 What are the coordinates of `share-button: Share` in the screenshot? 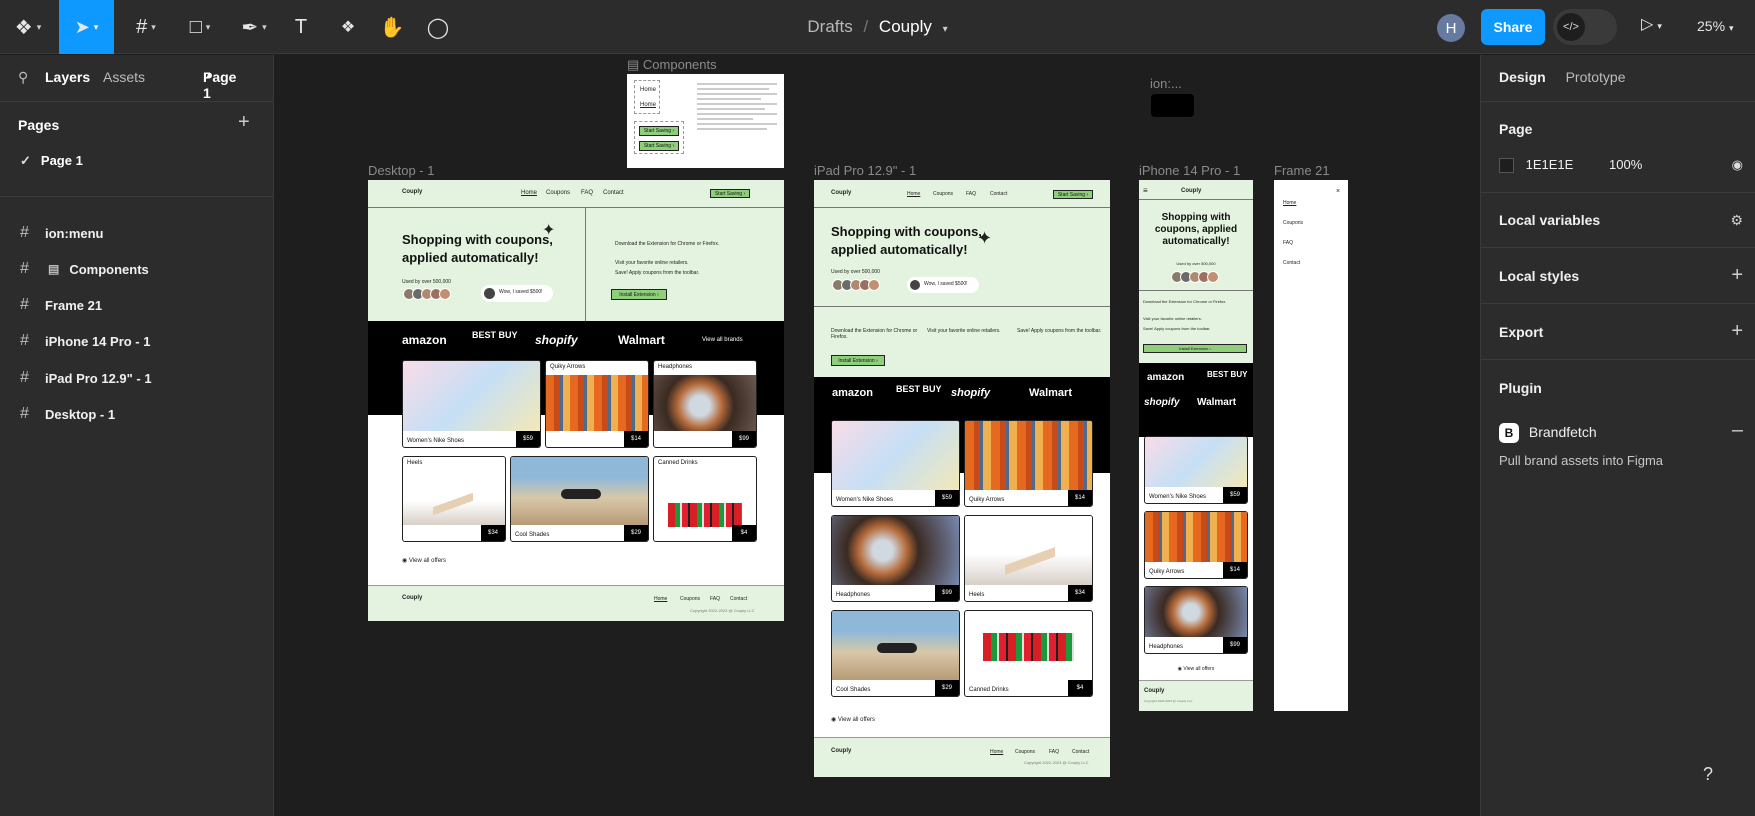 It's located at (1513, 27).